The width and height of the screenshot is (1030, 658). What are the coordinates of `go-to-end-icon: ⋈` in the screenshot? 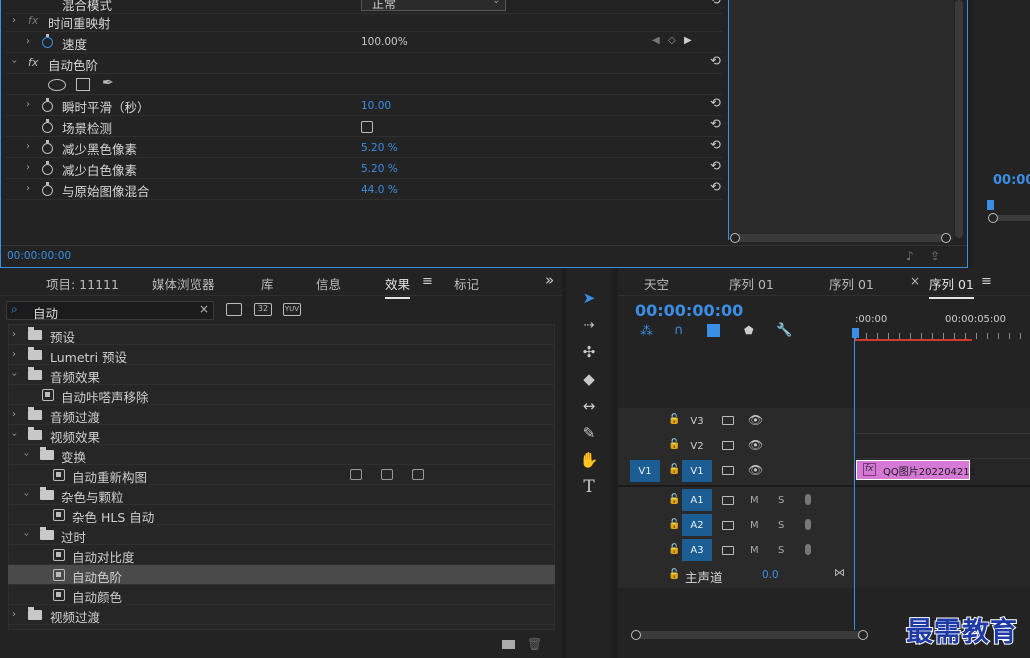 It's located at (839, 572).